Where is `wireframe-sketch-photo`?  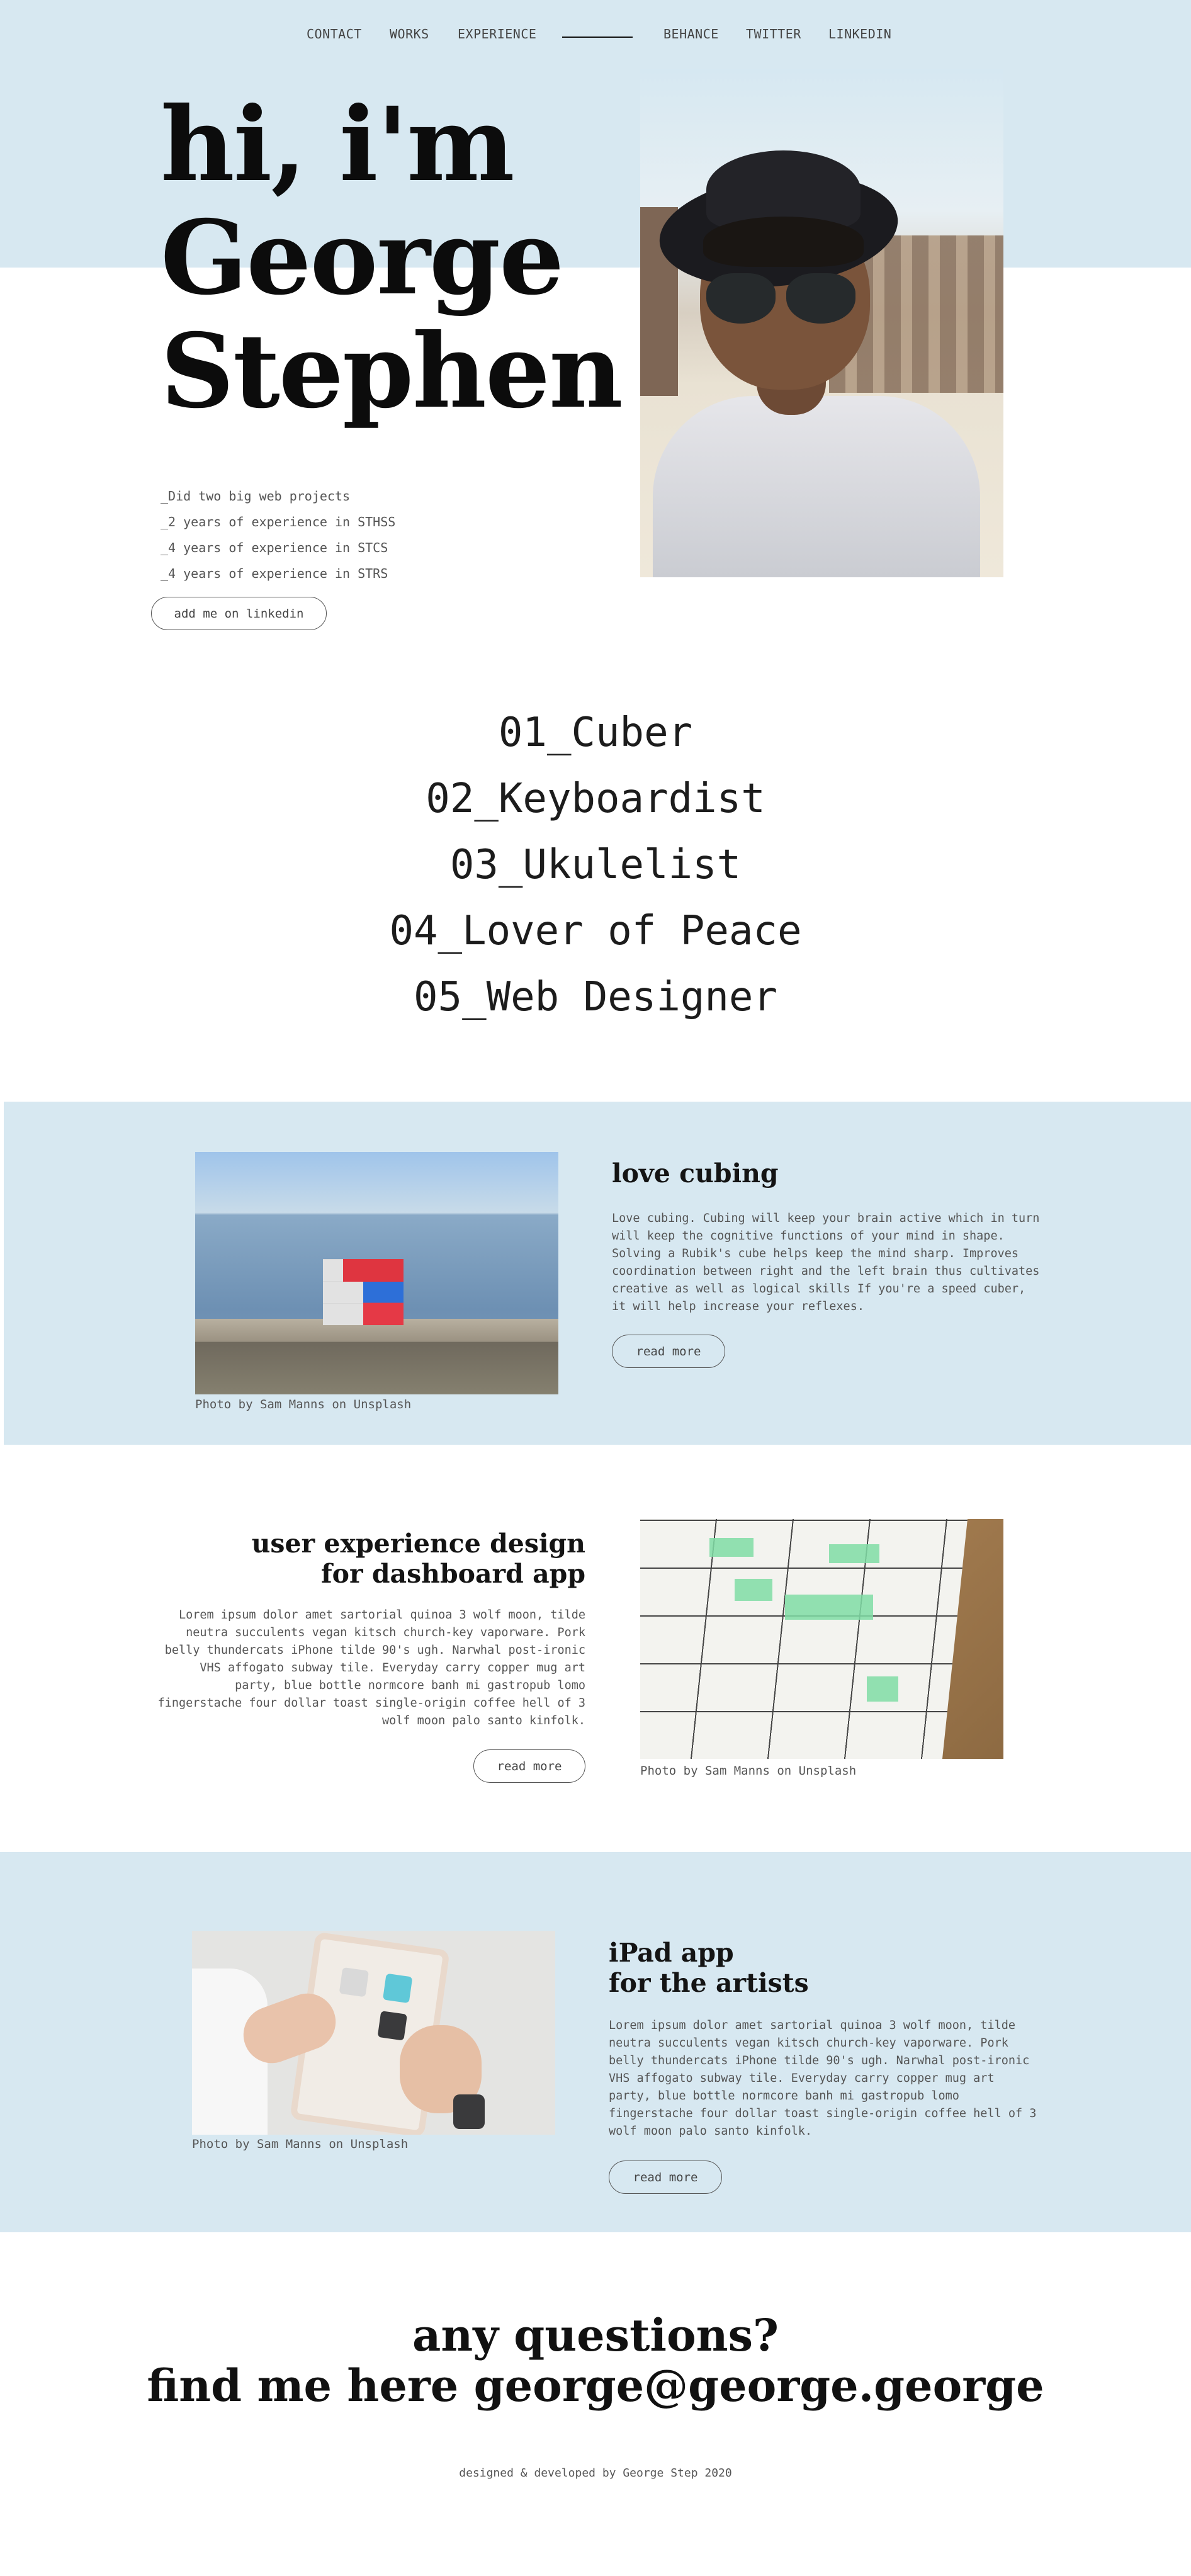 wireframe-sketch-photo is located at coordinates (821, 1639).